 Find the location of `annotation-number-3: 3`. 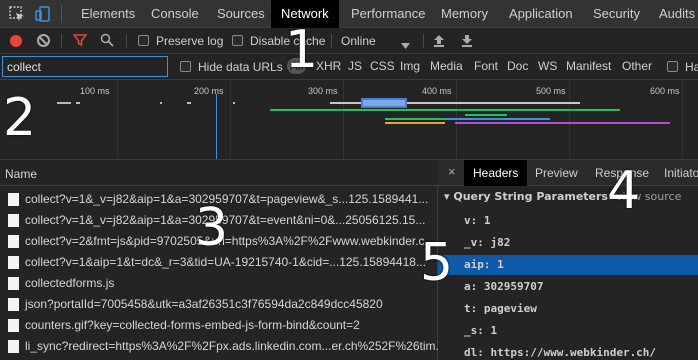

annotation-number-3: 3 is located at coordinates (212, 228).